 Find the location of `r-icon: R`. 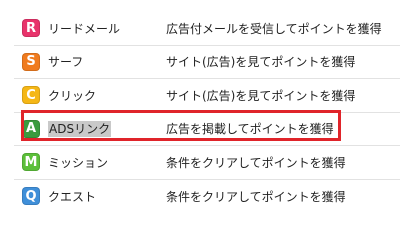

r-icon: R is located at coordinates (31, 28).